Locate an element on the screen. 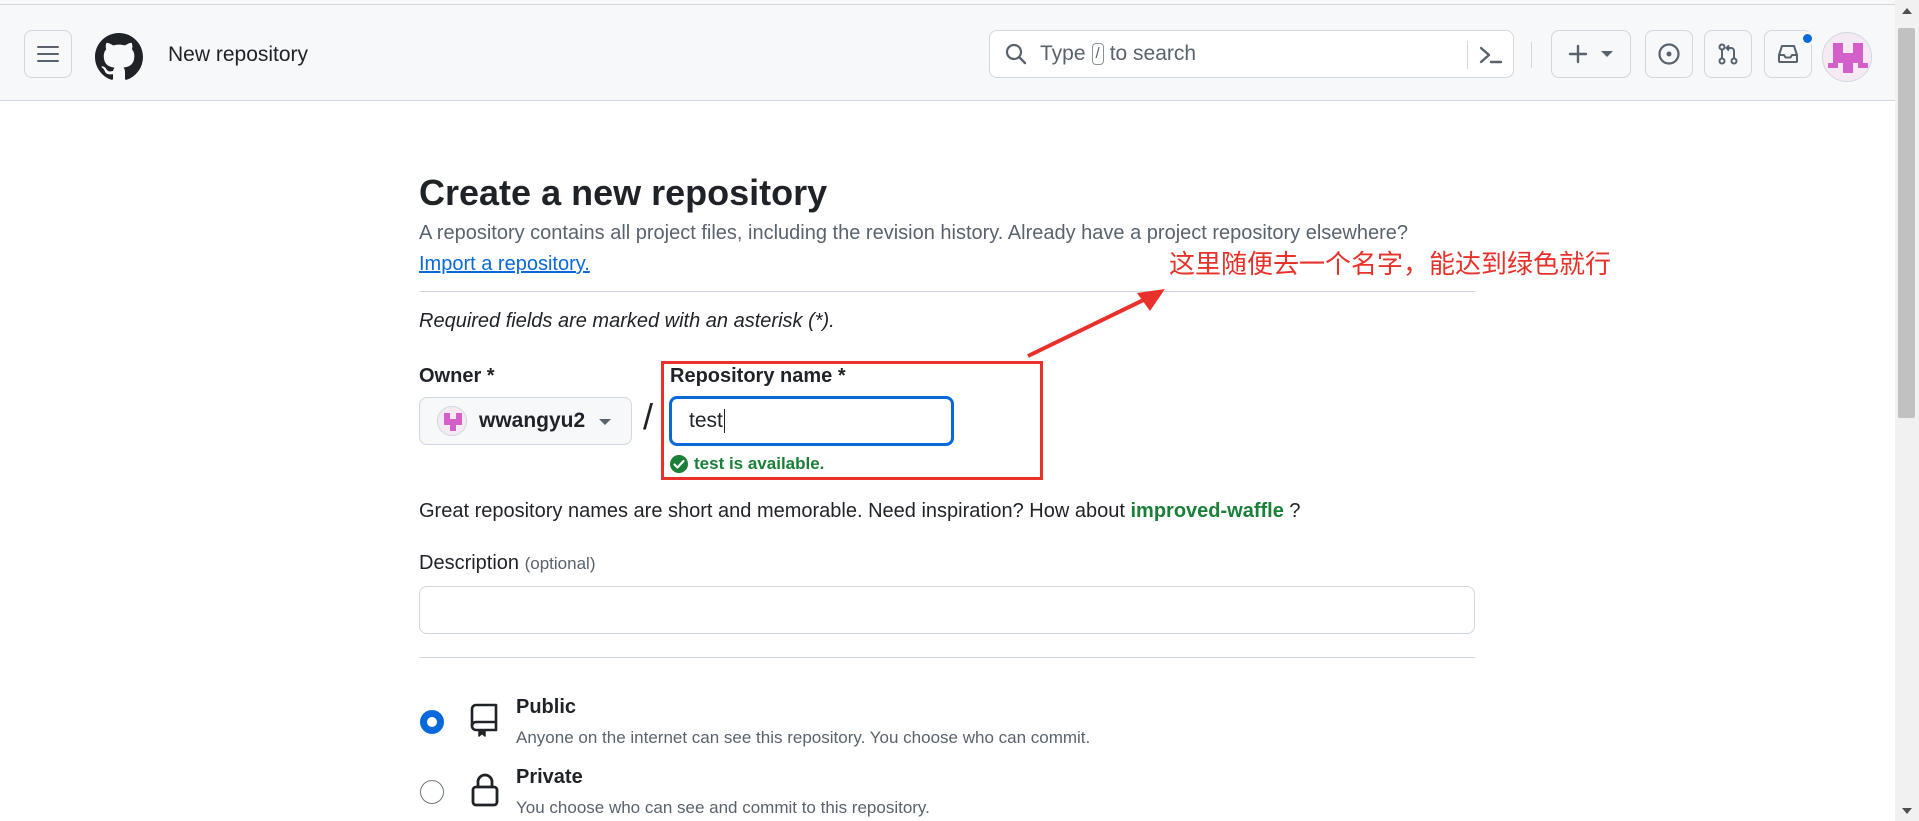 Image resolution: width=1919 pixels, height=821 pixels. pull-requests-button is located at coordinates (1728, 54).